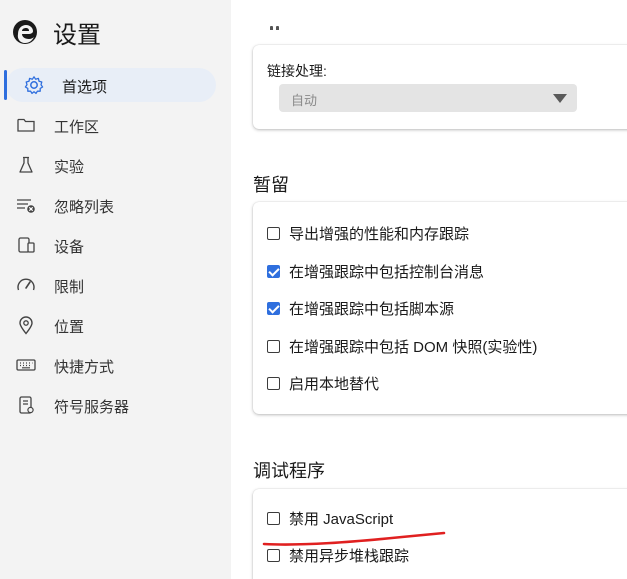 This screenshot has width=627, height=579. I want to click on link-handling-value: 自动, so click(304, 100).